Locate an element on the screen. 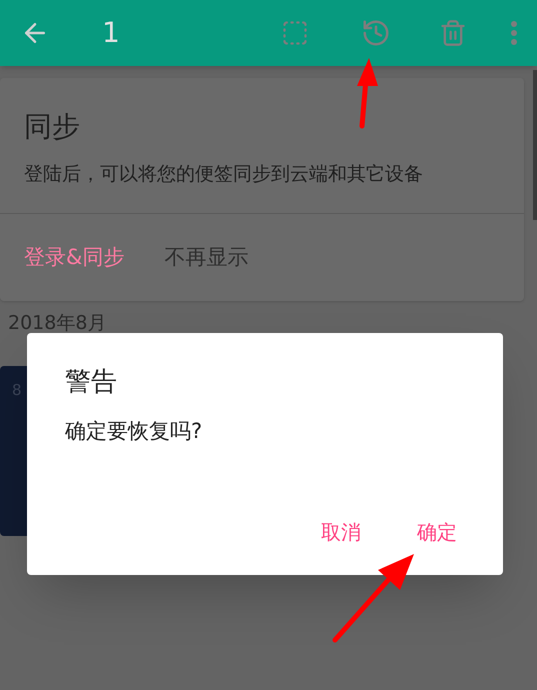  card-action-button: 不再显示 is located at coordinates (206, 257).